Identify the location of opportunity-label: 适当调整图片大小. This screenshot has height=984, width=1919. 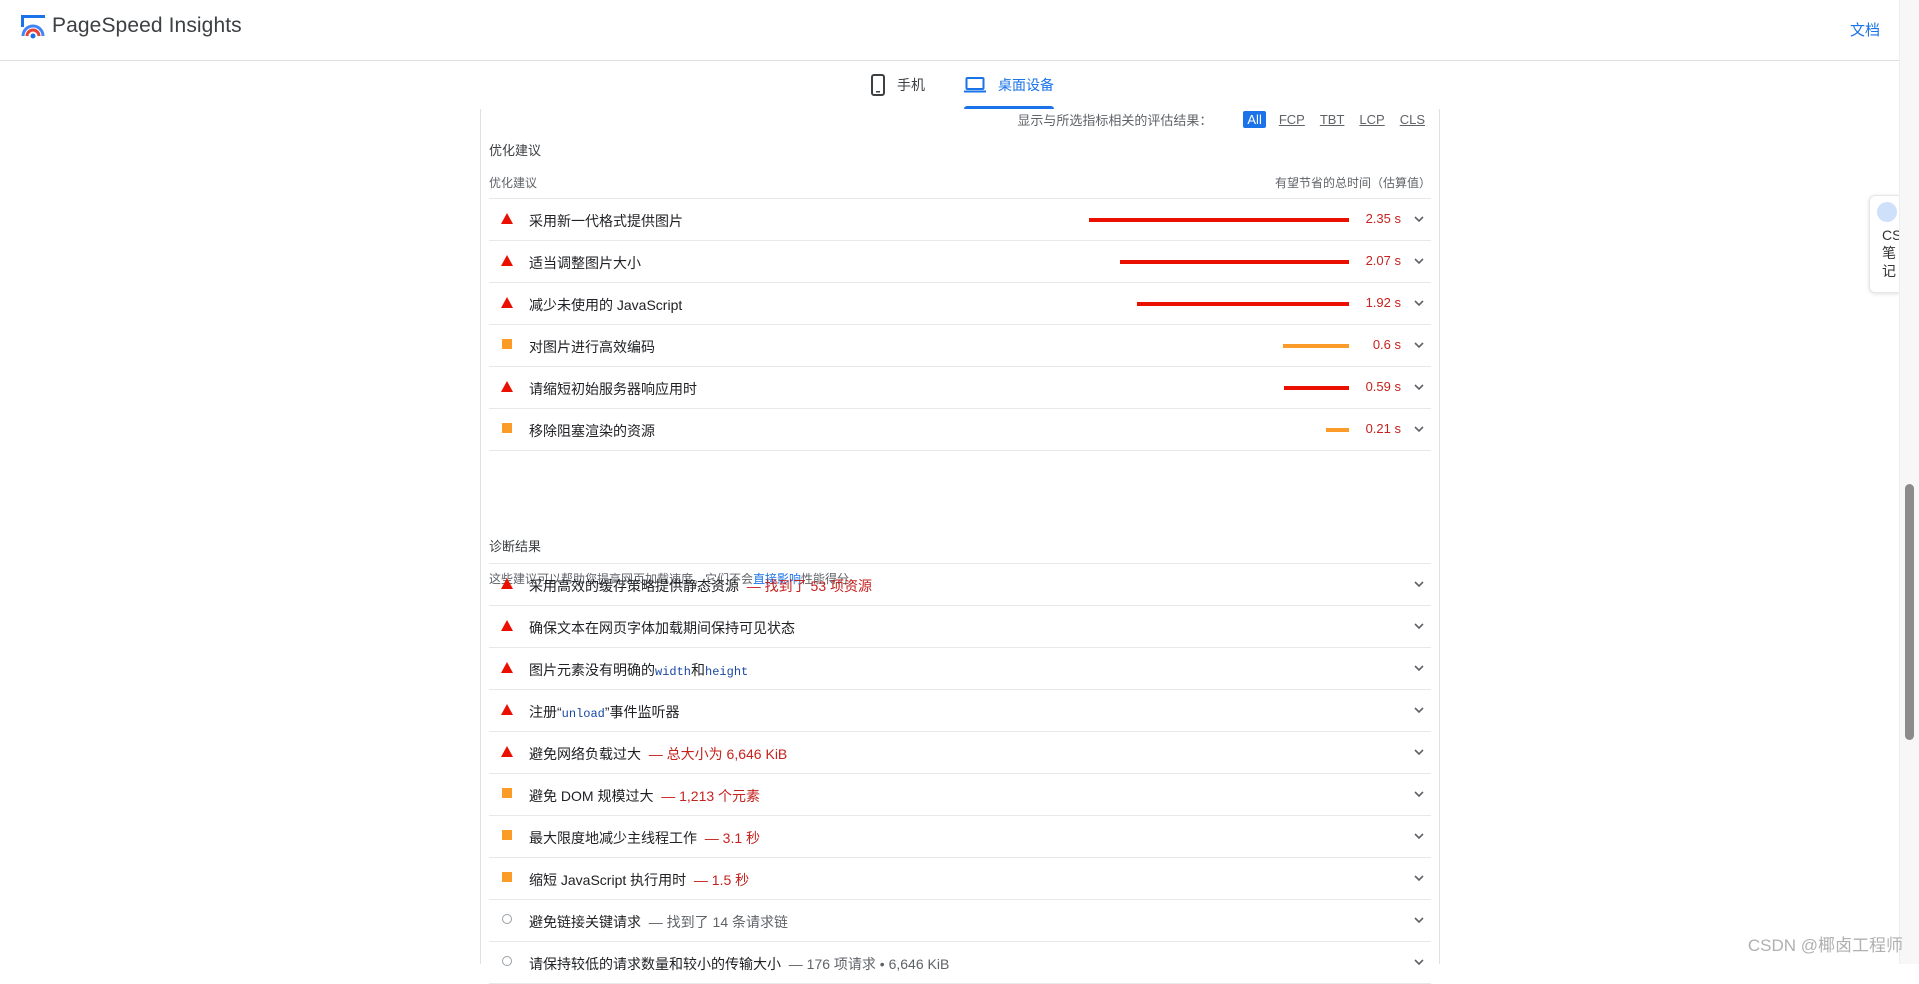
(585, 263).